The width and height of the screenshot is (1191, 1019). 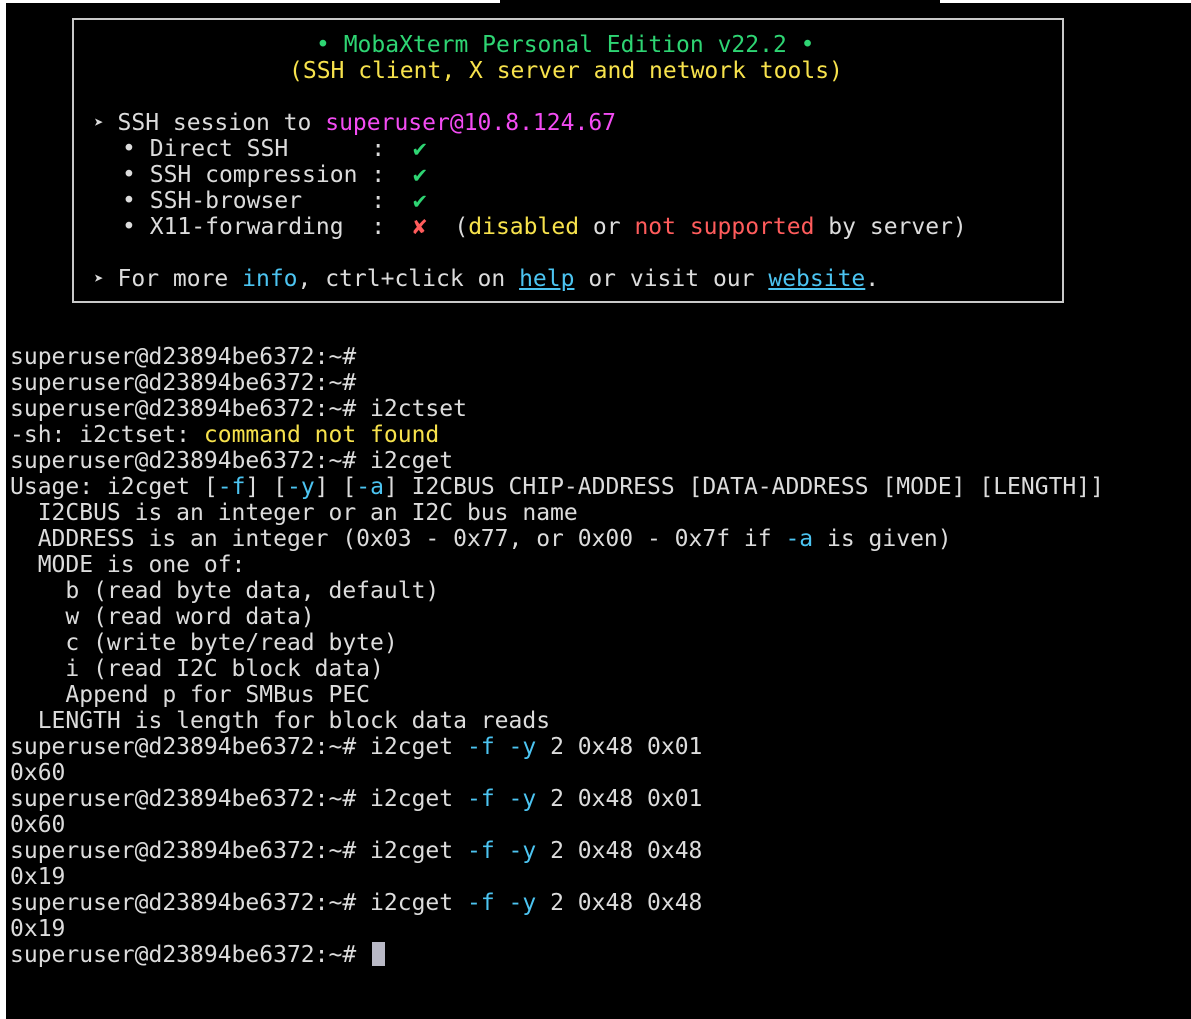 I want to click on terminal-input-line: superuser@d23894be6372:~#, so click(x=198, y=955).